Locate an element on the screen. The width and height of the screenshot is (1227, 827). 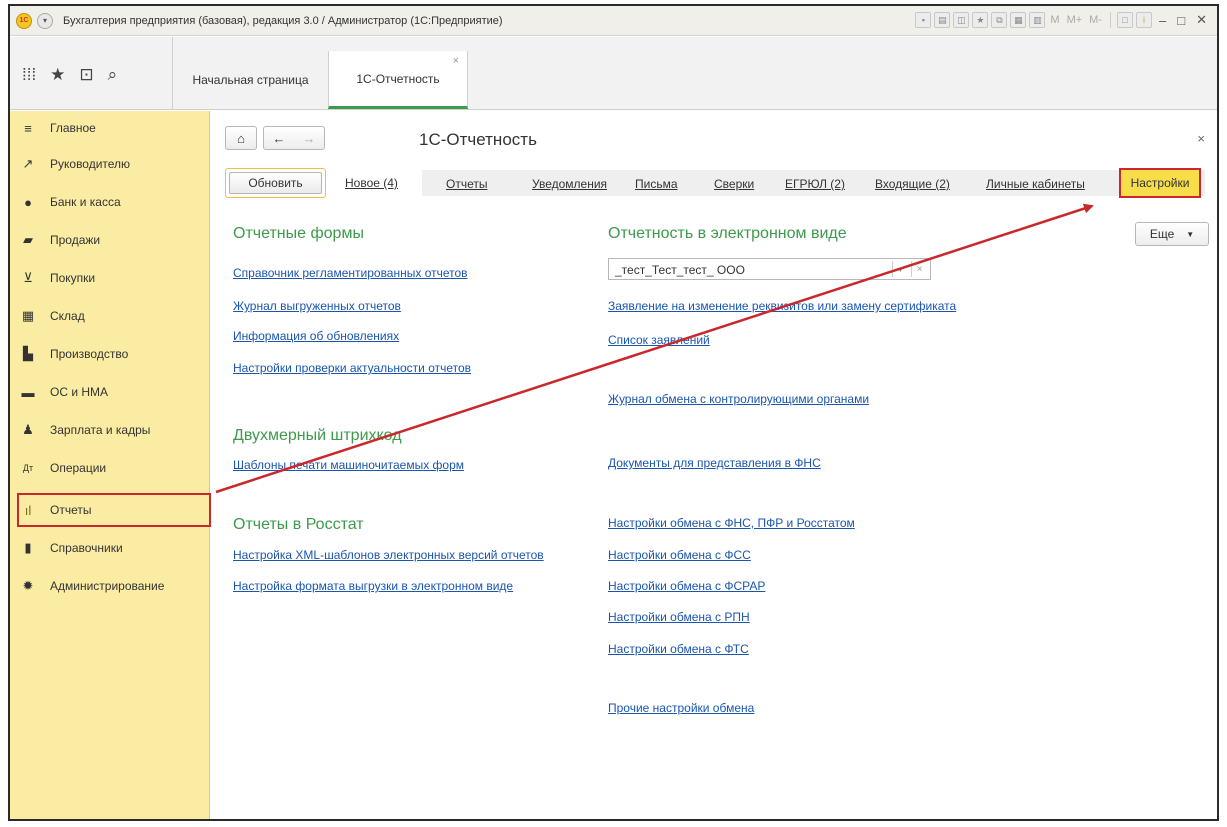
link-rpn-exchange: Настройки обмена с РПН is located at coordinates (679, 617).